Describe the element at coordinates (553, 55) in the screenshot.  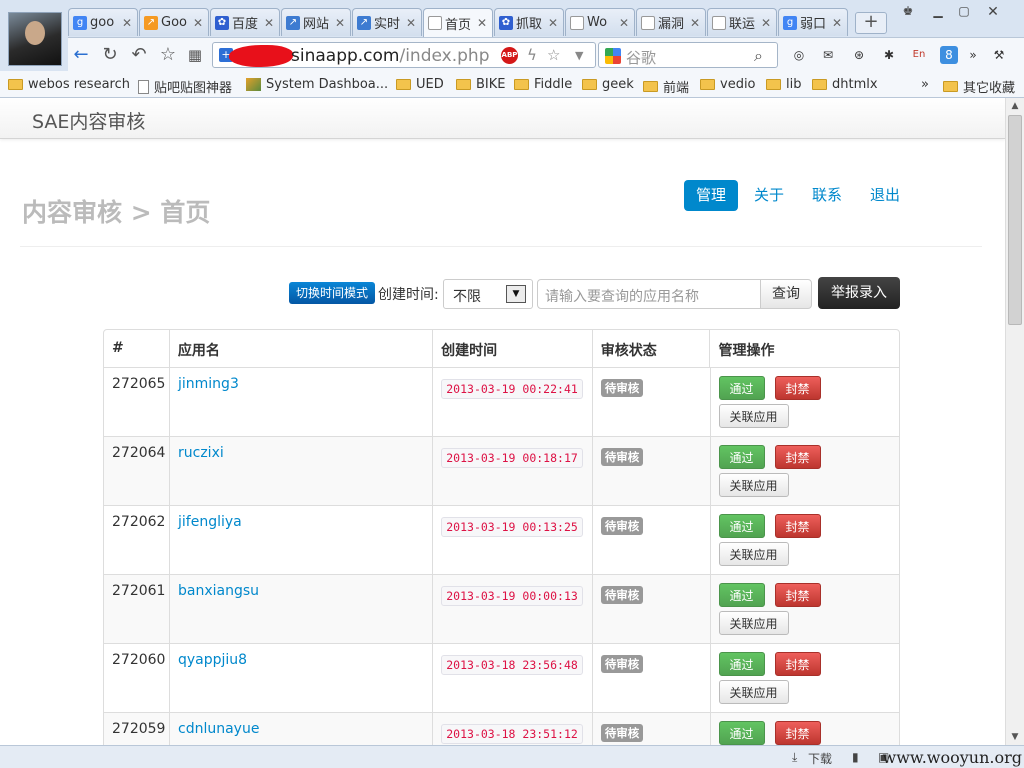
I see `bookmark-star-icon: ☆` at that location.